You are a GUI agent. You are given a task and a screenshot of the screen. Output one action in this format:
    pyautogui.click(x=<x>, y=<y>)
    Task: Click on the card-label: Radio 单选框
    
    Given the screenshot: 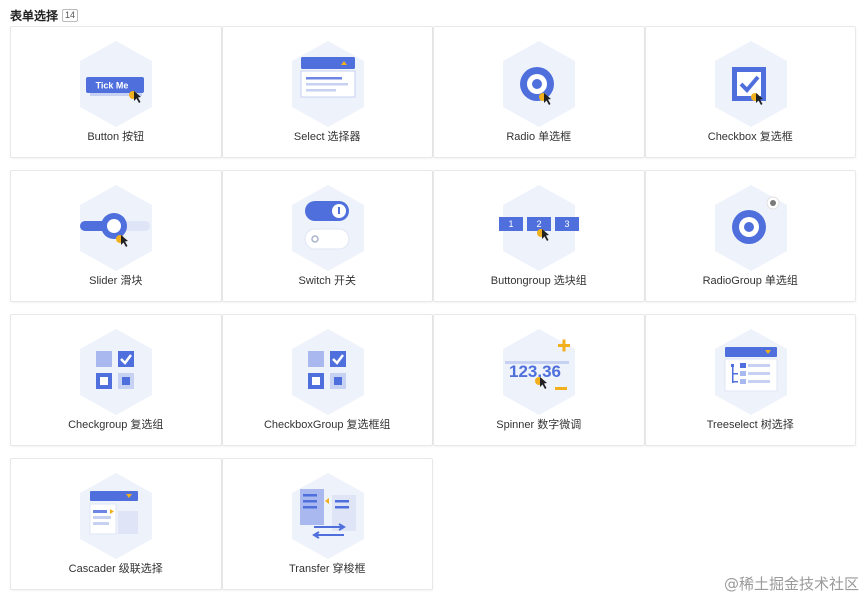 What is the action you would take?
    pyautogui.click(x=539, y=137)
    